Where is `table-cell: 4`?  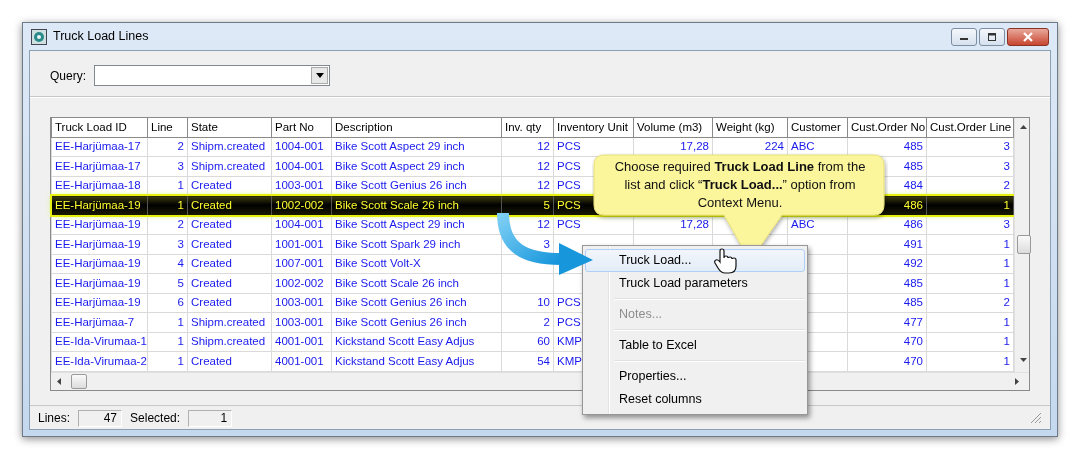 table-cell: 4 is located at coordinates (167, 264).